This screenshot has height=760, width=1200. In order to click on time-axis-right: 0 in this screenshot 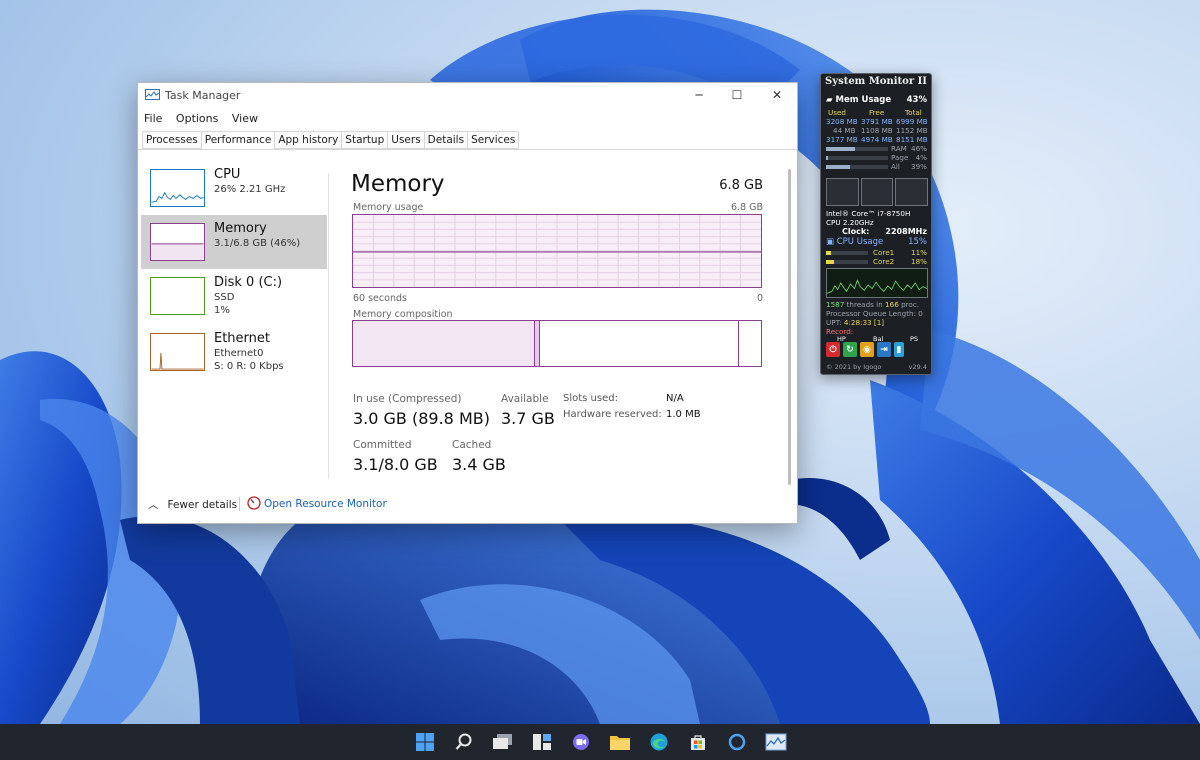, I will do `click(759, 298)`.